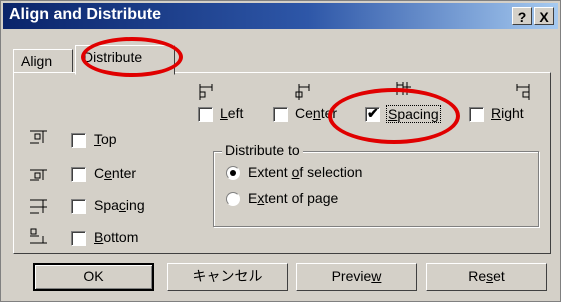 This screenshot has width=561, height=302. Describe the element at coordinates (38, 206) in the screenshot. I see `distribute-spacing-v-icon` at that location.